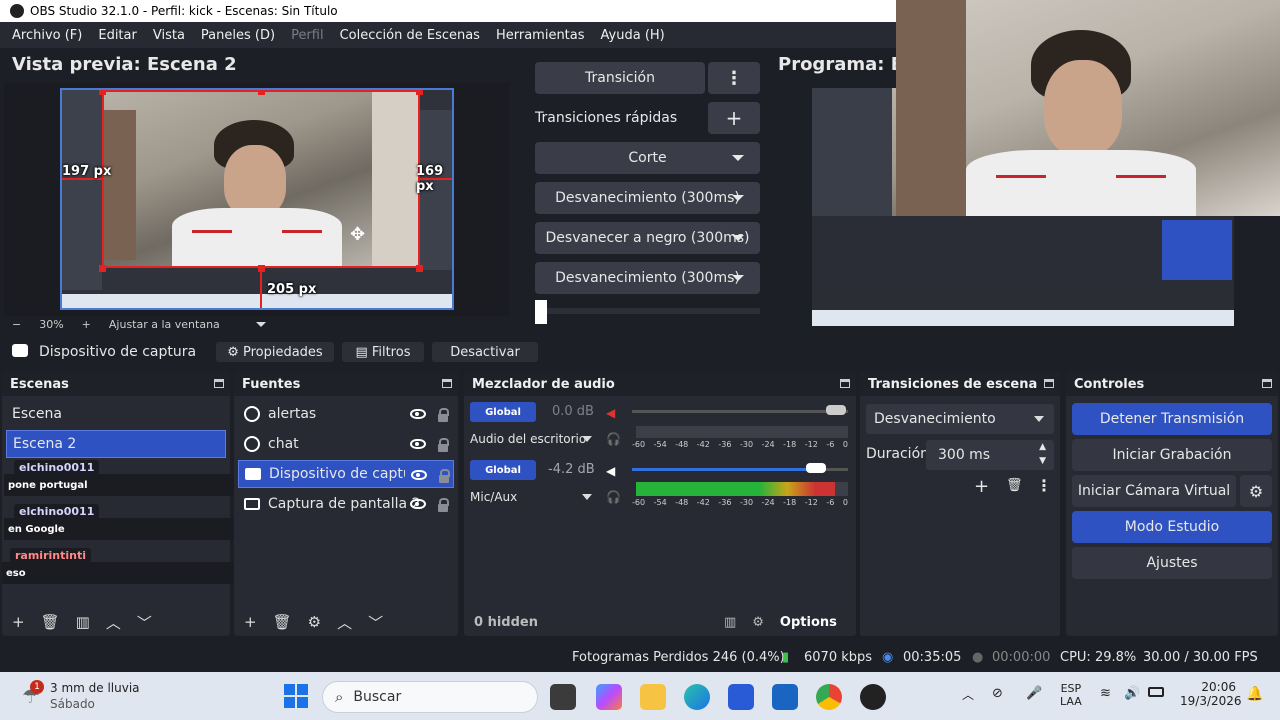 This screenshot has width=1280, height=720. I want to click on taskbar-search: ⌕ Buscar, so click(430, 697).